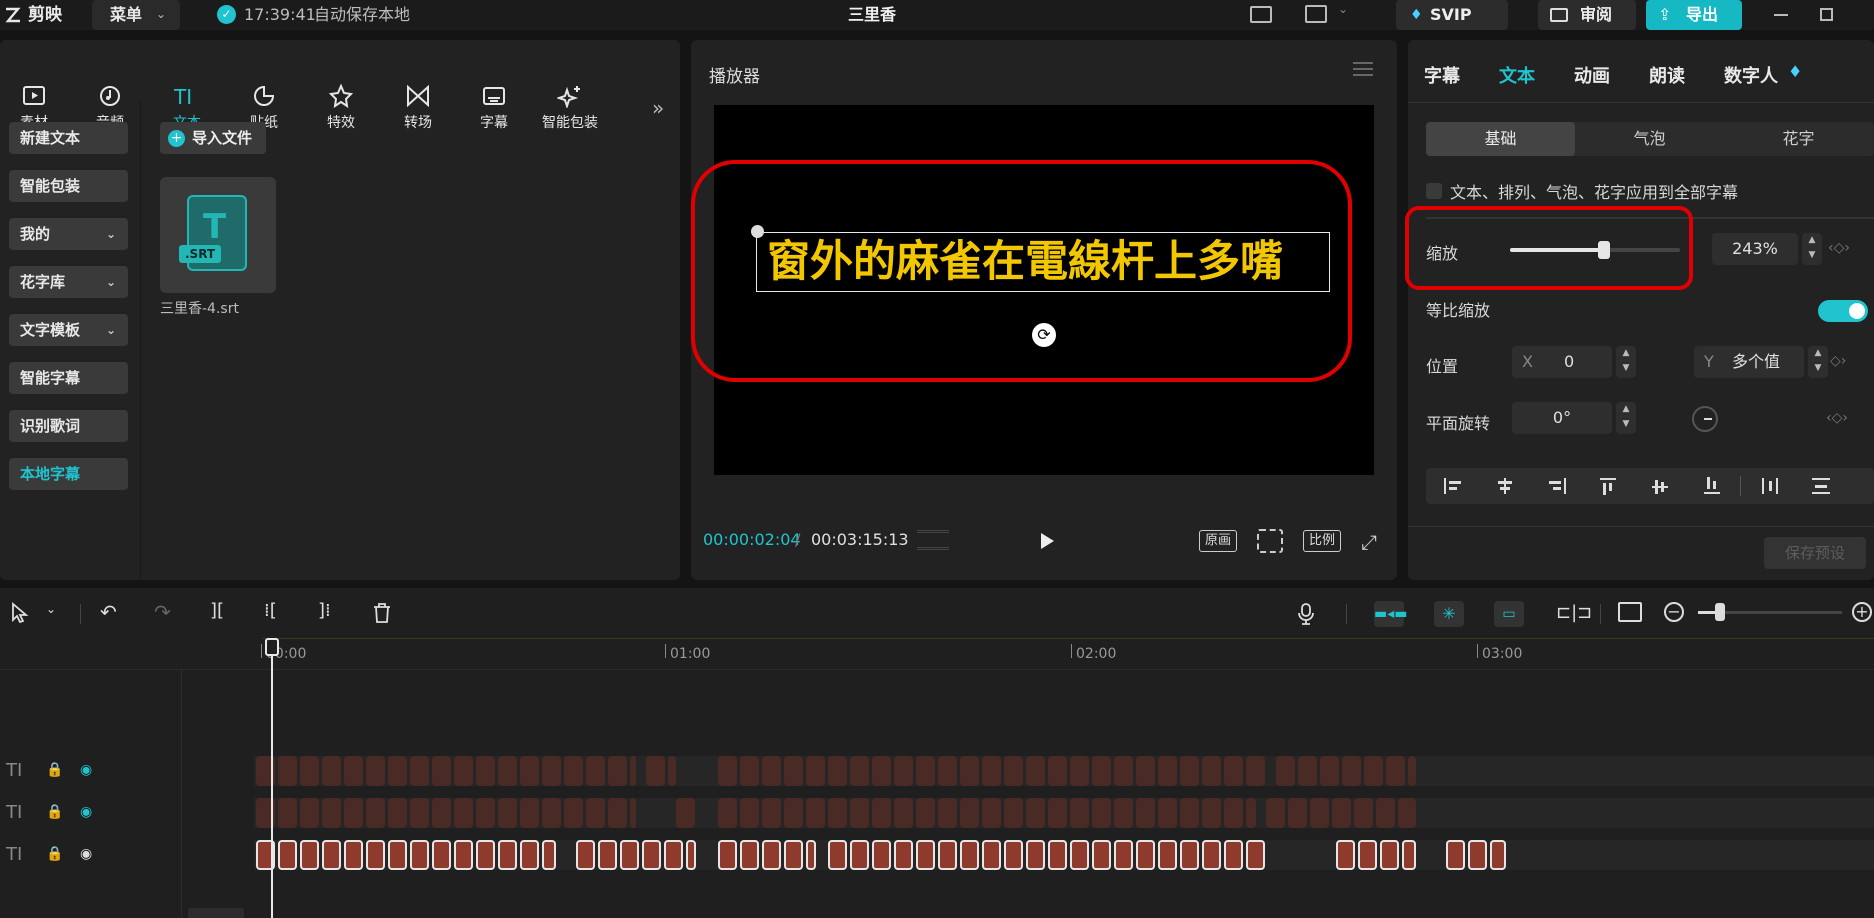  Describe the element at coordinates (1712, 485) in the screenshot. I see `align-bottom-icon` at that location.